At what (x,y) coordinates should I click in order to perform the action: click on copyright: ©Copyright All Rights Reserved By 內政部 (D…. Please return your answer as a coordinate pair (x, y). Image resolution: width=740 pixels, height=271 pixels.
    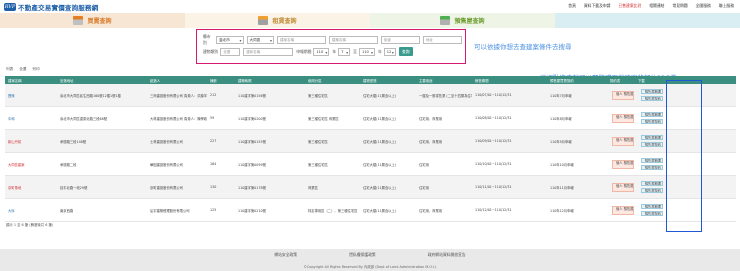
    Looking at the image, I should click on (370, 267).